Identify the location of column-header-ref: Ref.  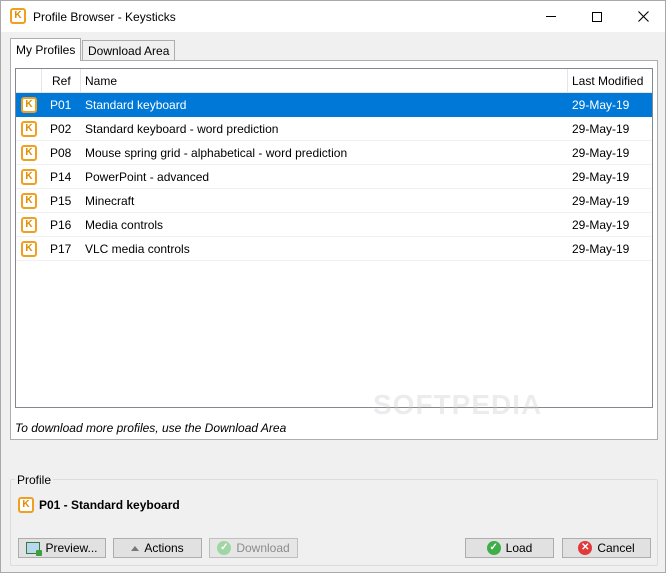
(61, 81).